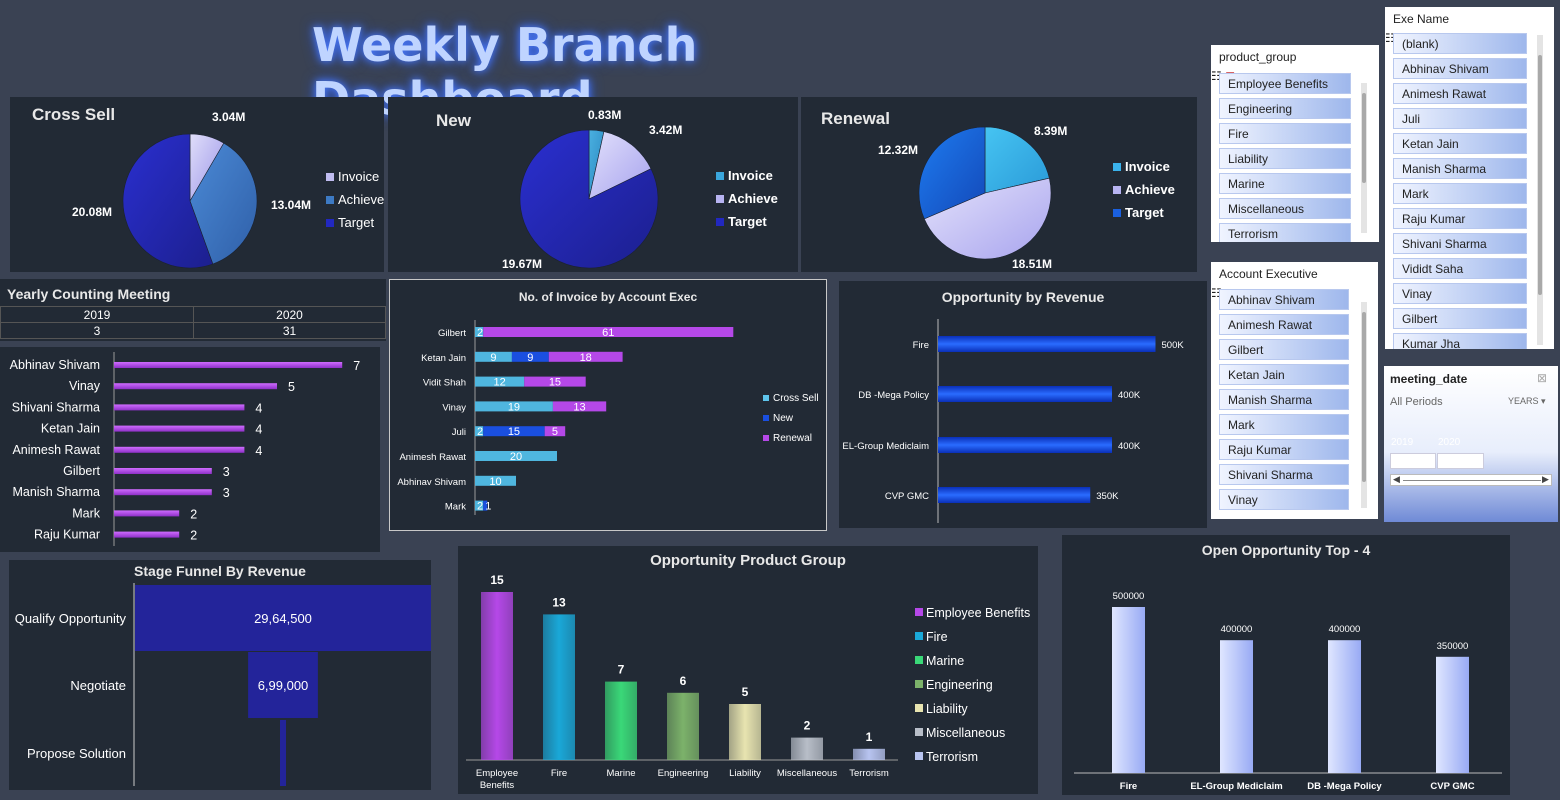 This screenshot has height=800, width=1560. Describe the element at coordinates (1285, 208) in the screenshot. I see `slicer-item: Miscellaneous` at that location.